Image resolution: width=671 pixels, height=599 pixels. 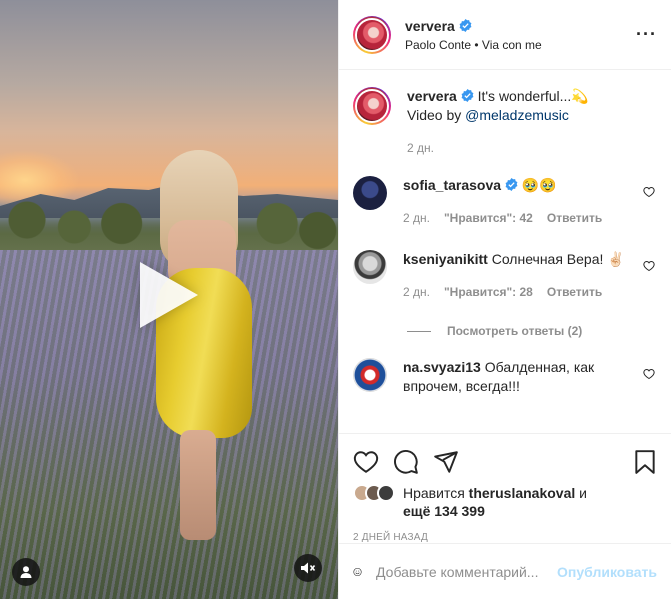 I want to click on action-bar, so click(x=505, y=462).